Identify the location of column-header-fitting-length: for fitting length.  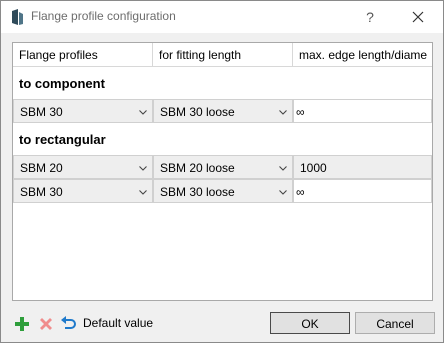
(223, 55).